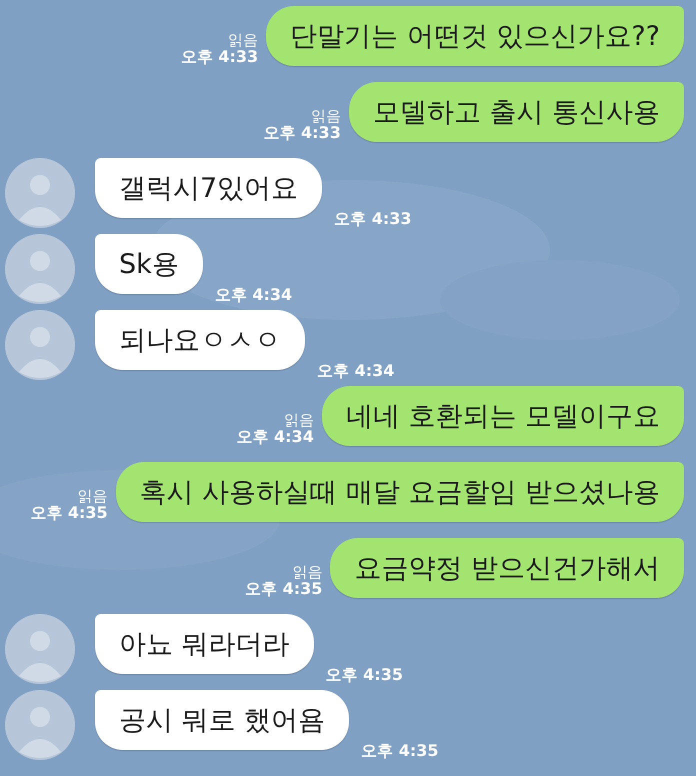 Image resolution: width=696 pixels, height=776 pixels. Describe the element at coordinates (204, 644) in the screenshot. I see `message-bubble: 아뇨 뭐라더라` at that location.